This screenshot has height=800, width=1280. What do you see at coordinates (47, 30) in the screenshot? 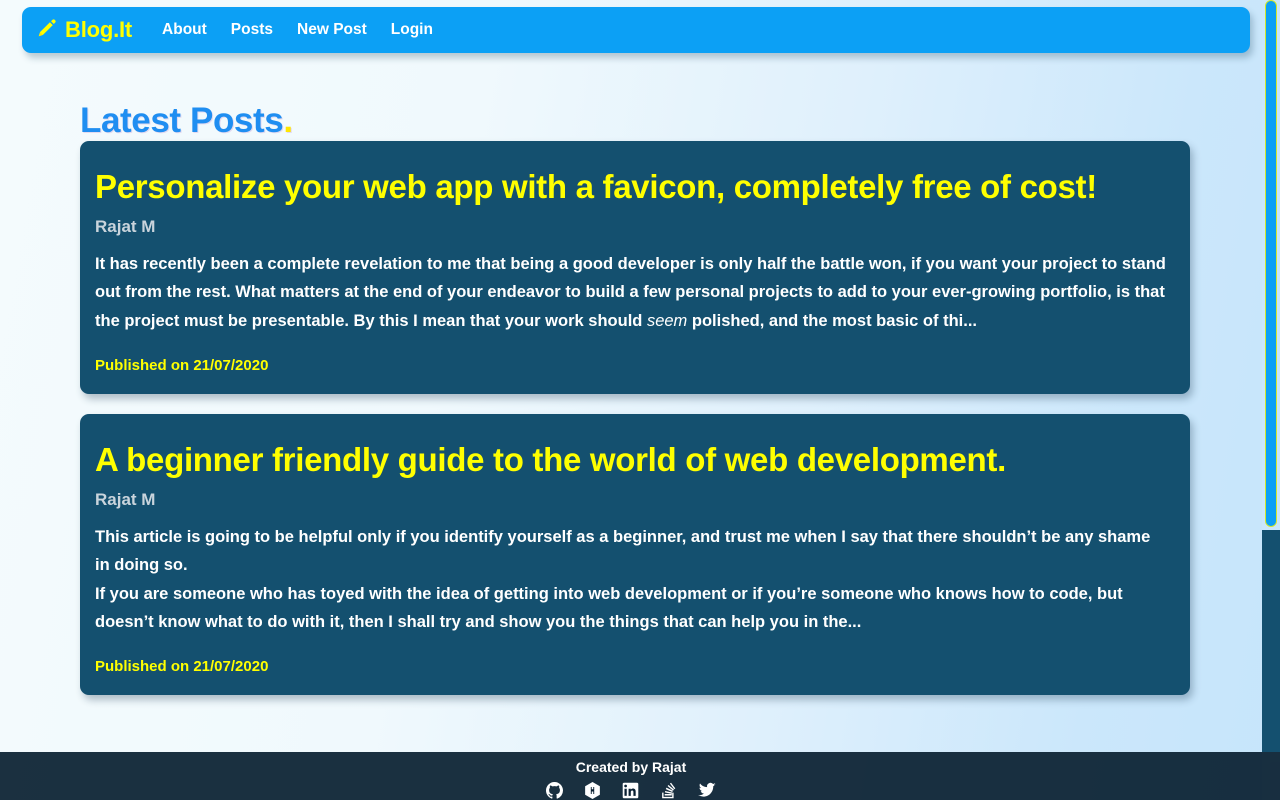
I see `pen-icon` at bounding box center [47, 30].